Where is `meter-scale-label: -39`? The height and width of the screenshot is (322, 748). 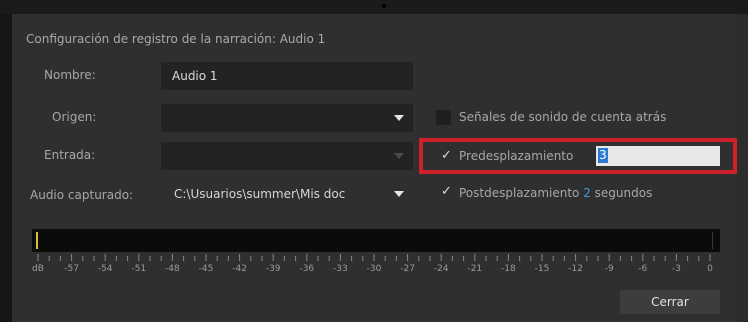
meter-scale-label: -39 is located at coordinates (273, 269).